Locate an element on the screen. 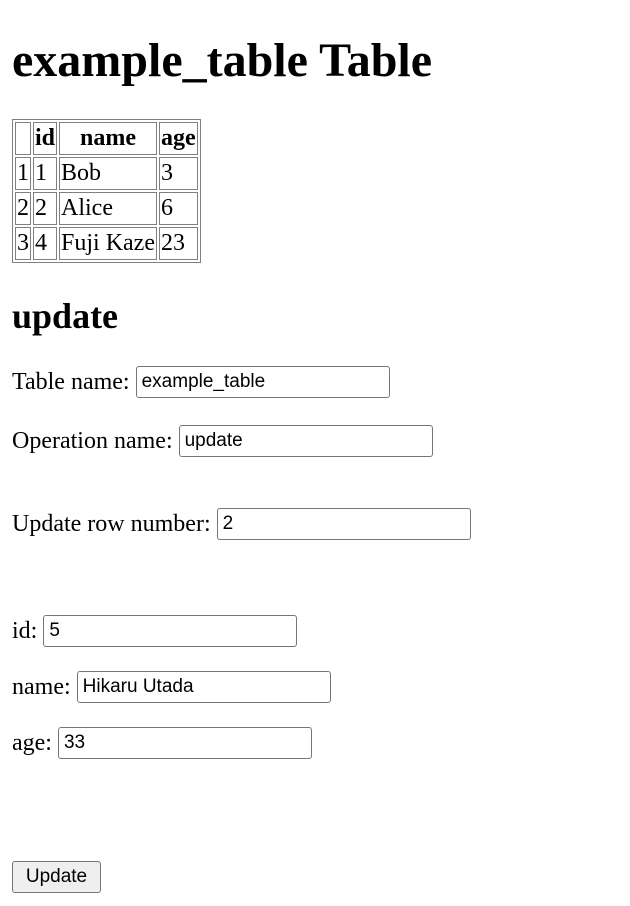 The height and width of the screenshot is (906, 630). row-index-cell: 3 is located at coordinates (23, 243).